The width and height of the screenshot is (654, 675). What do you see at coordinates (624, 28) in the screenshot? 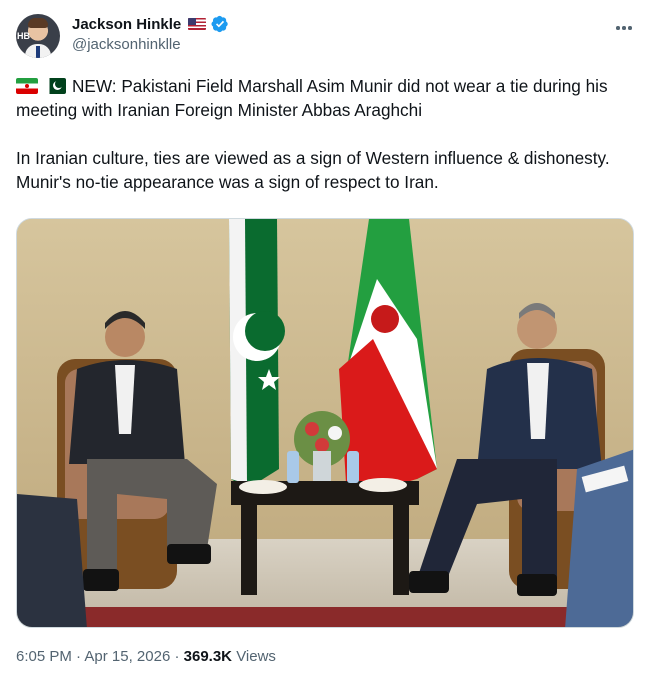
I see `more-horizontal-icon` at bounding box center [624, 28].